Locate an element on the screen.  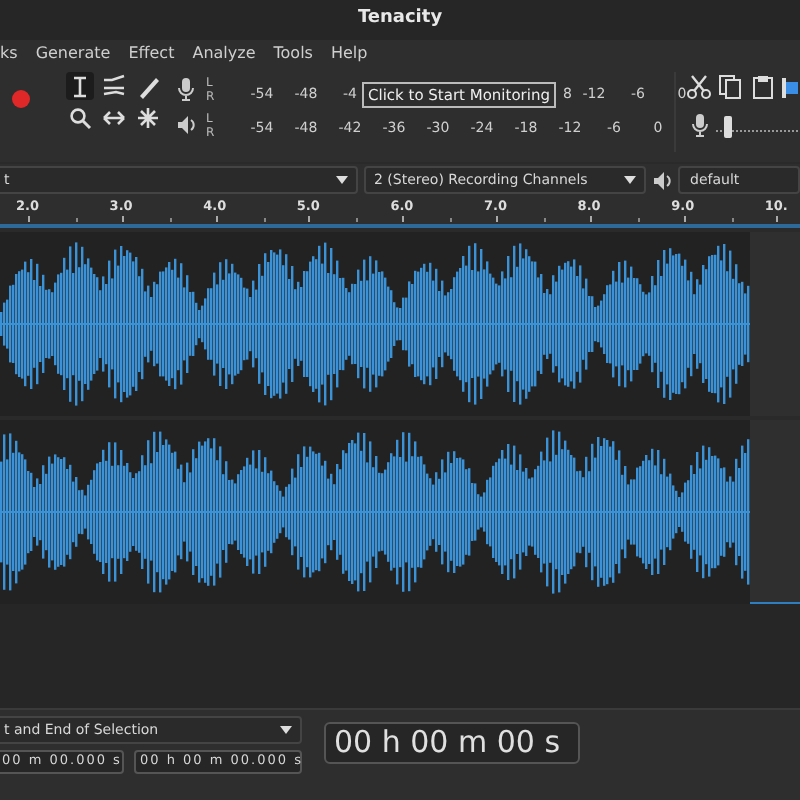
menu-item: Generate is located at coordinates (73, 54).